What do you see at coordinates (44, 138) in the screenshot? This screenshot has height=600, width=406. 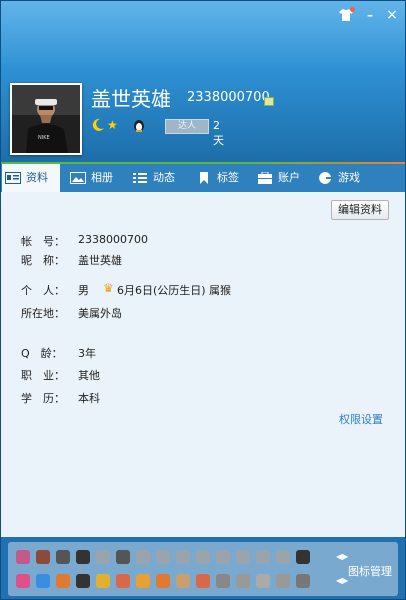 I see `svg-text: NIKE` at bounding box center [44, 138].